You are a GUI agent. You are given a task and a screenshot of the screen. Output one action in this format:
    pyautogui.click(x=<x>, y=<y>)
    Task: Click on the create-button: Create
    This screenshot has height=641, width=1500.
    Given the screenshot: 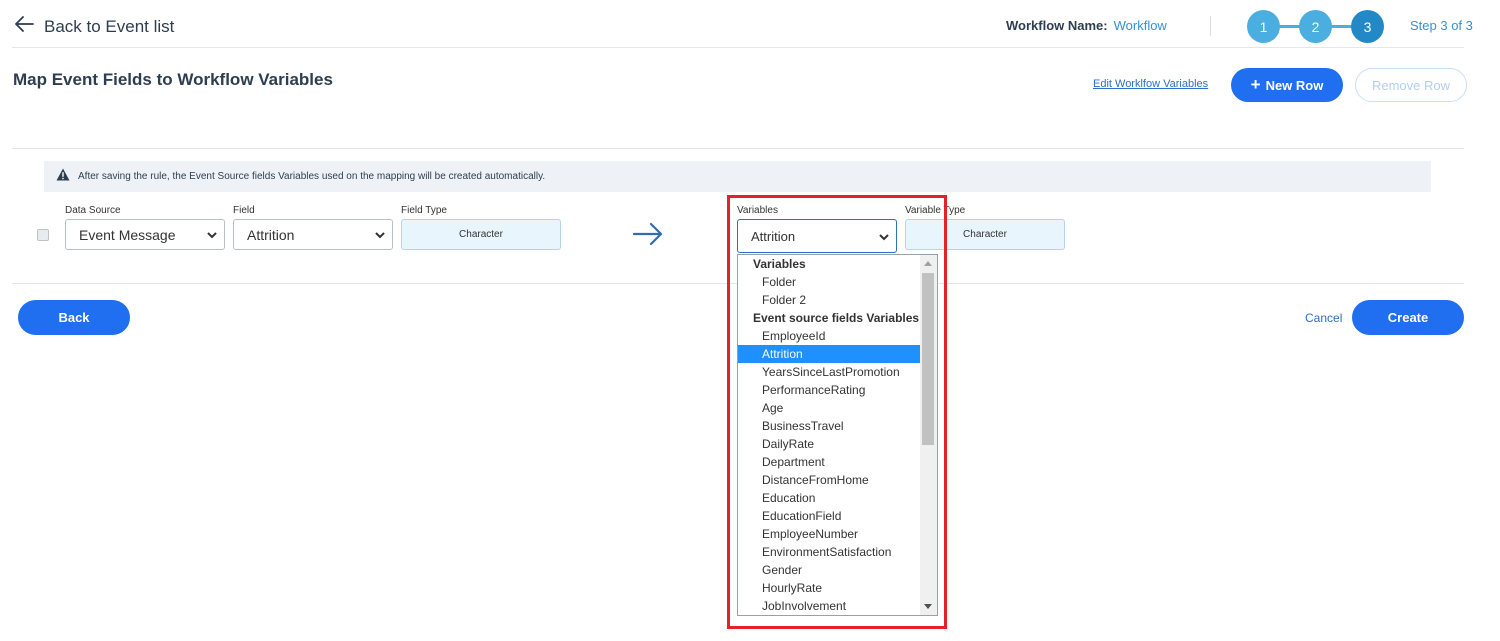 What is the action you would take?
    pyautogui.click(x=1408, y=317)
    